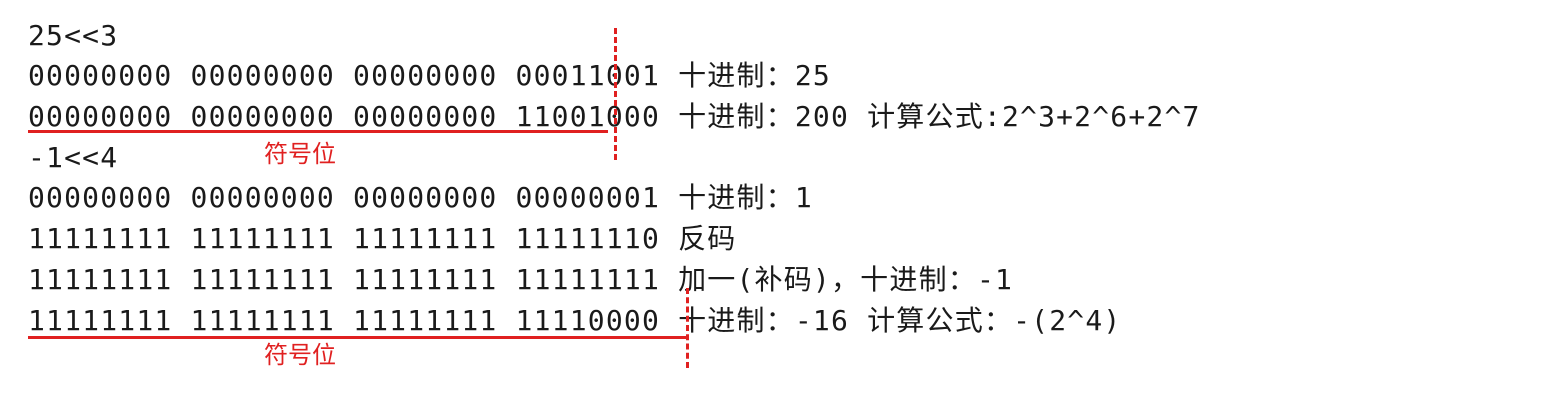 The height and width of the screenshot is (411, 1557). I want to click on text-line-4: -1<<4, so click(73, 157).